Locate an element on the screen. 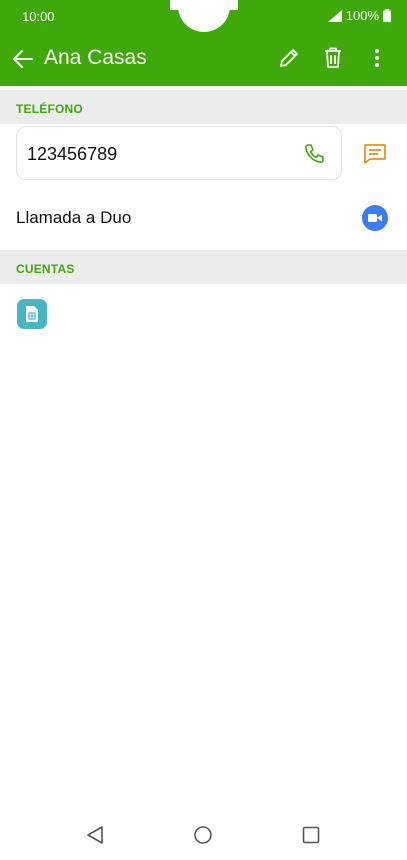  delete-trash-icon is located at coordinates (333, 57).